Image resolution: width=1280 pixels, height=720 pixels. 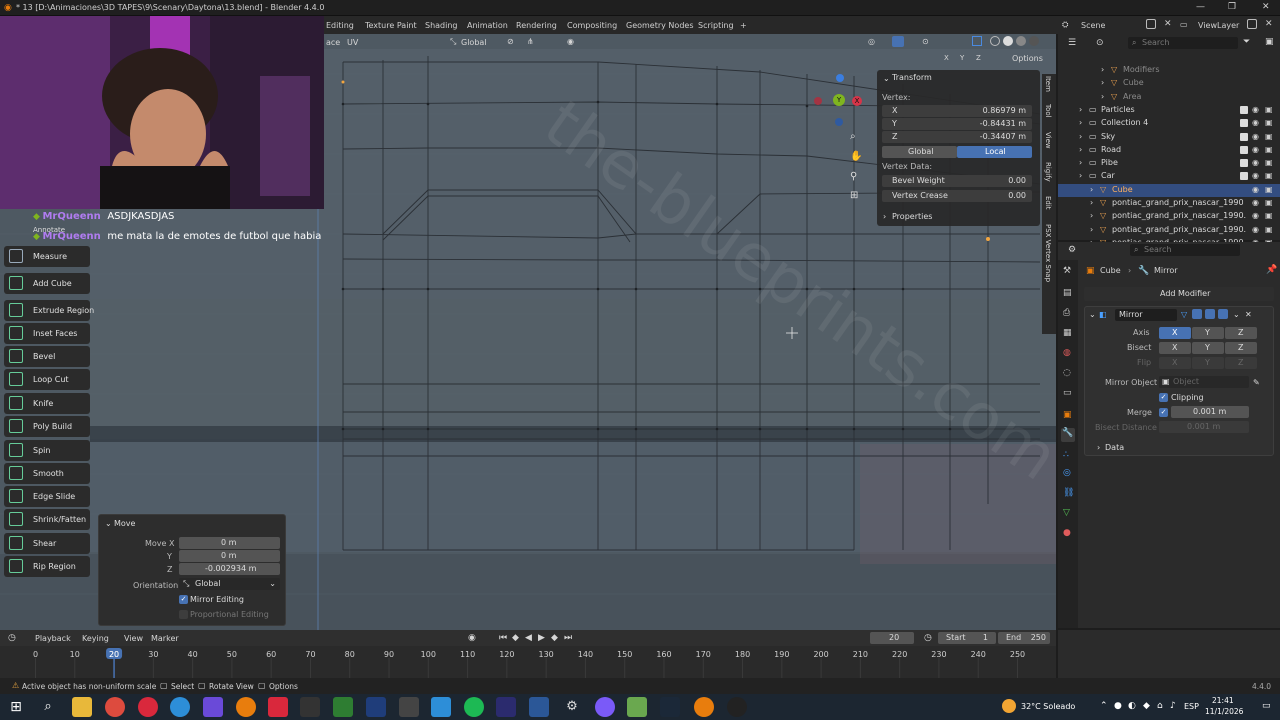 What do you see at coordinates (510, 41) in the screenshot?
I see `pivot-icon: ⊘` at bounding box center [510, 41].